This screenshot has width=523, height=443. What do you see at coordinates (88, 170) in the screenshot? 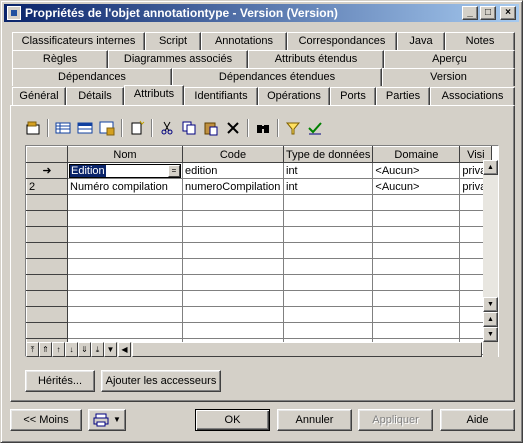
I see `cell-nom-value: Edition` at bounding box center [88, 170].